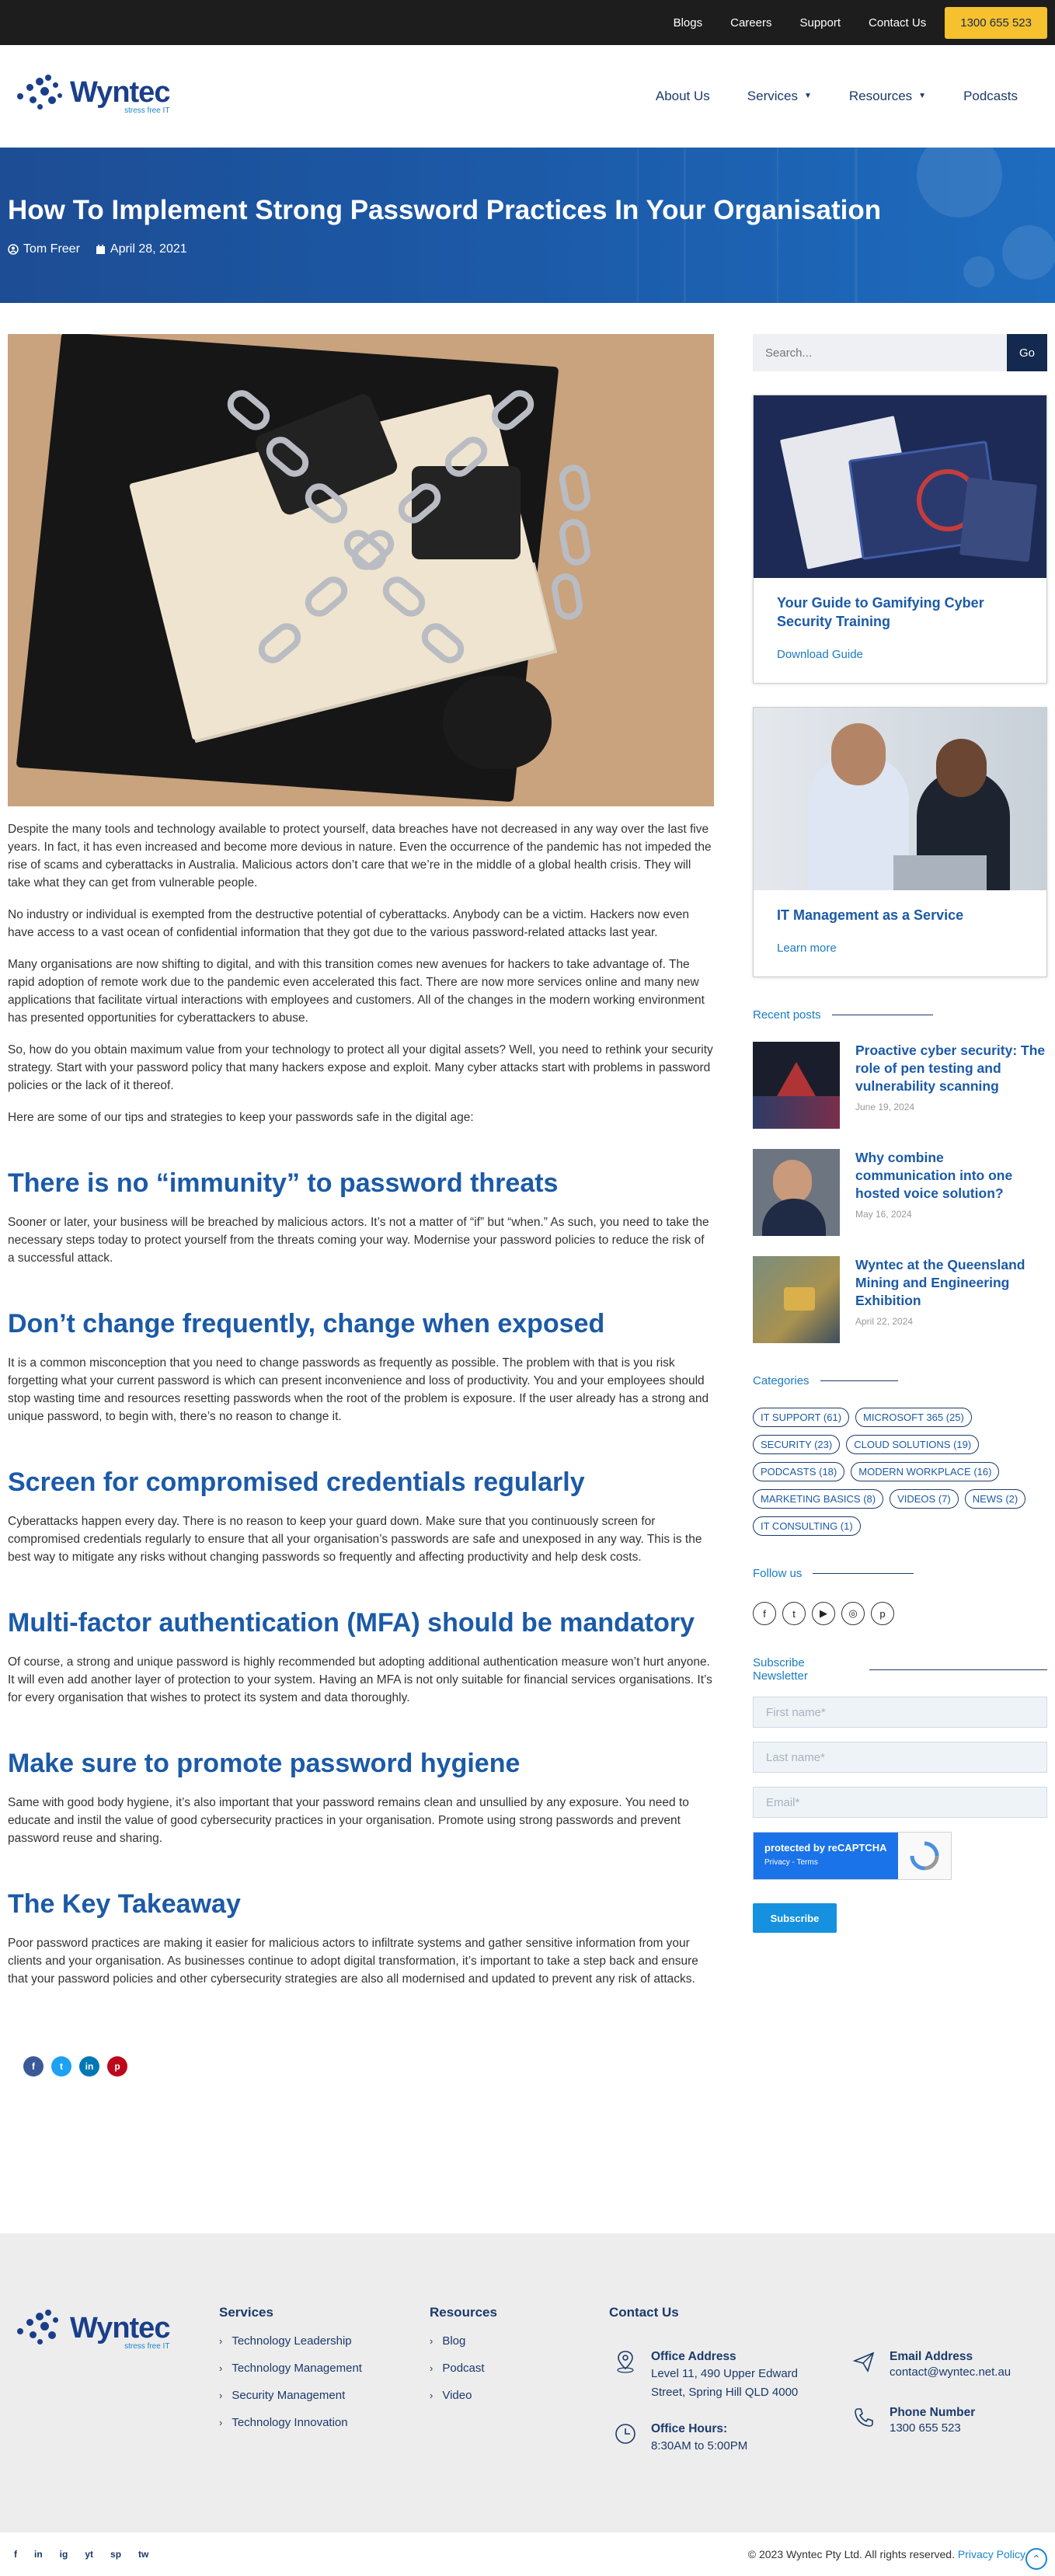 The width and height of the screenshot is (1055, 2576). I want to click on footer-link: › Technology Innovation, so click(290, 2422).